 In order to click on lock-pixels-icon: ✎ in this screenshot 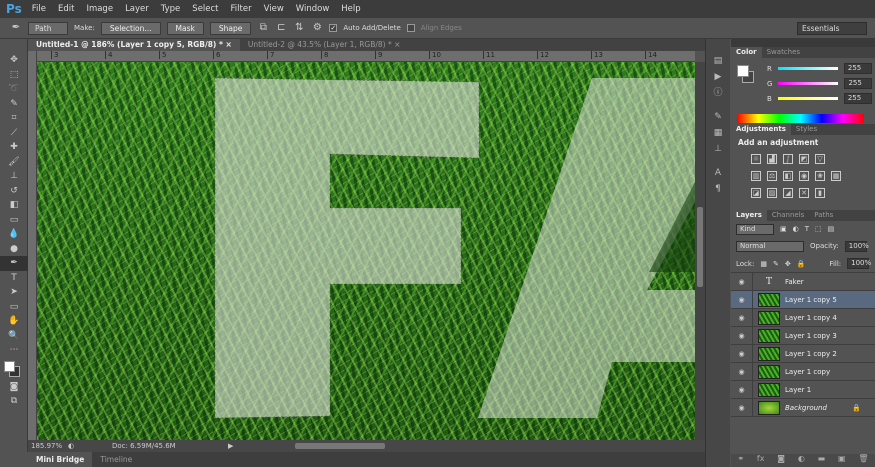, I will do `click(776, 264)`.